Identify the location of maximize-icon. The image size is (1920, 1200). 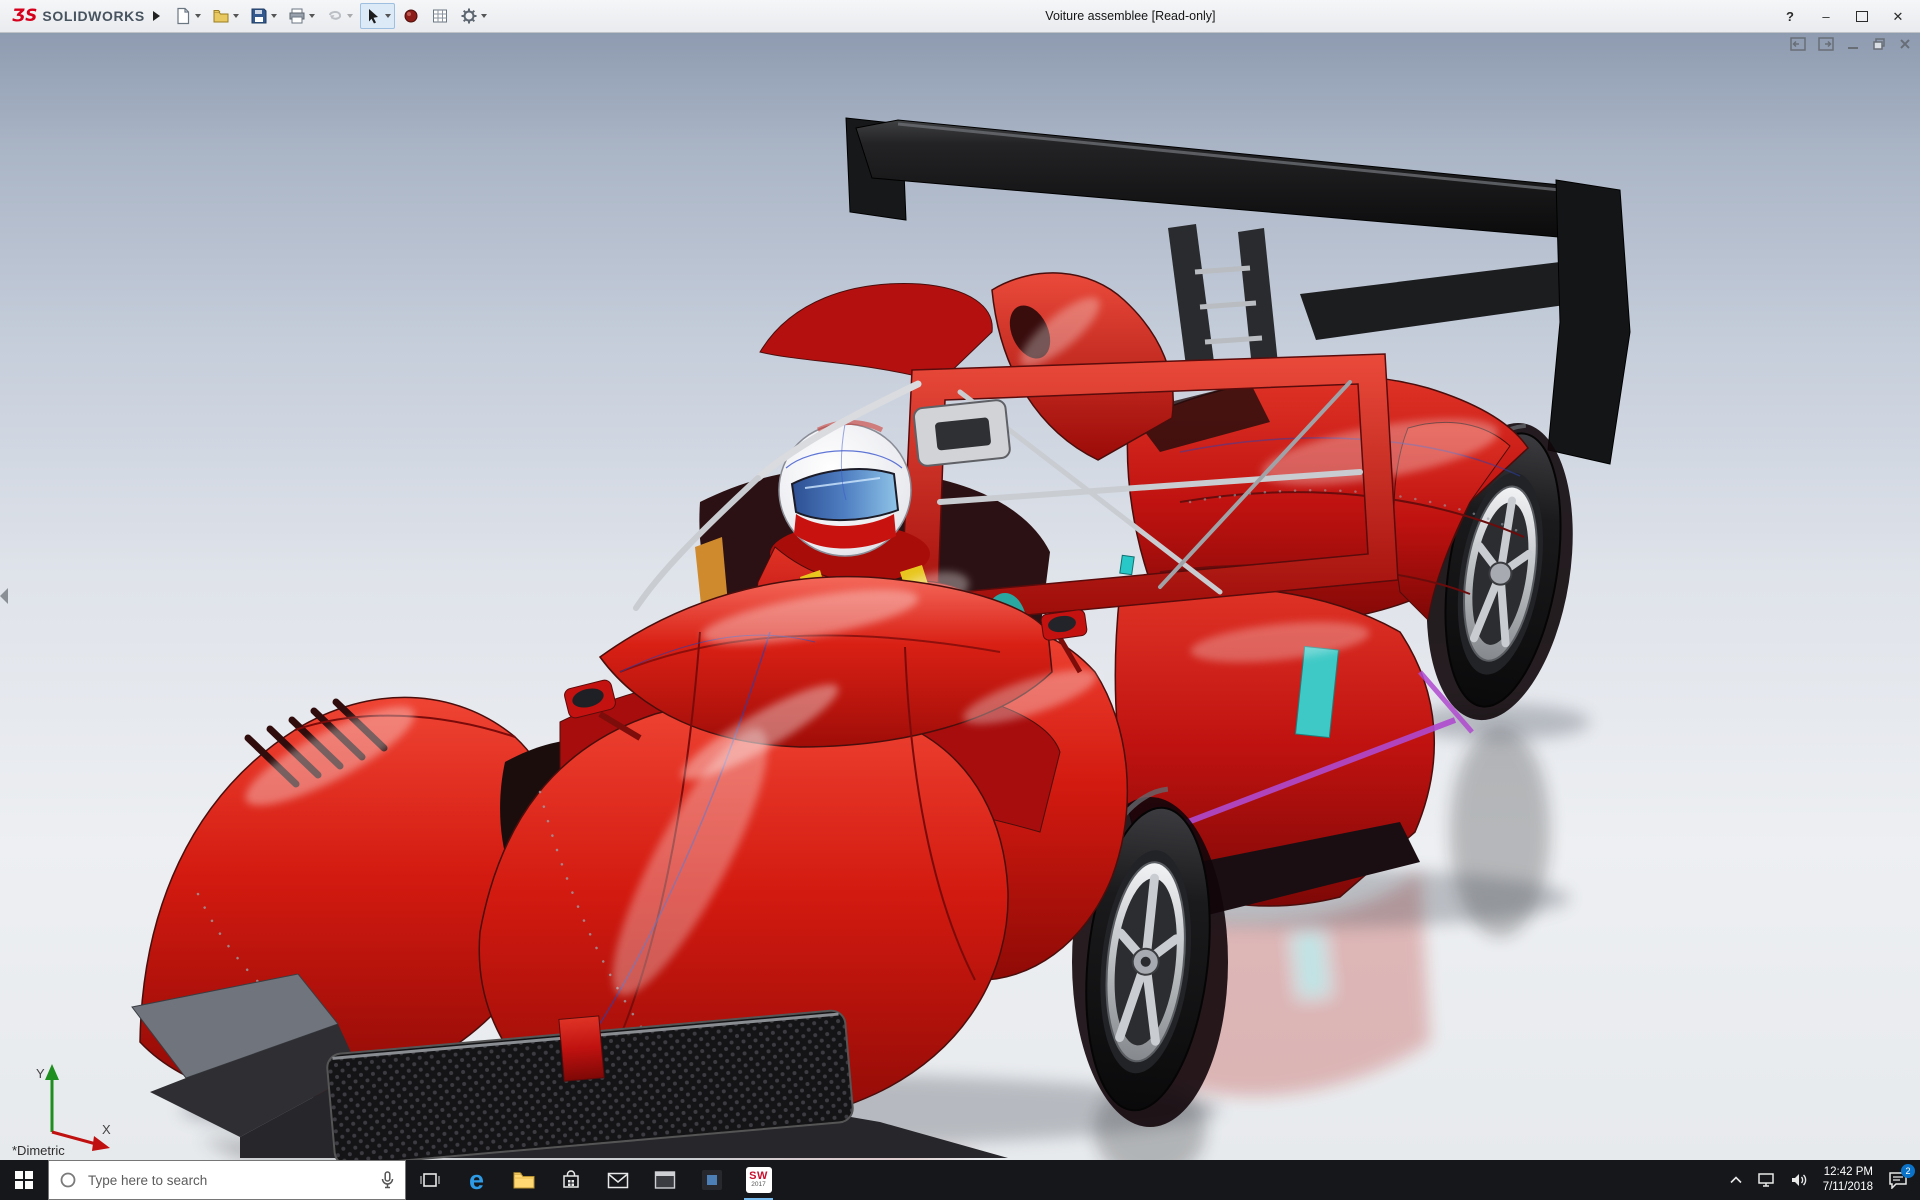
(1862, 16).